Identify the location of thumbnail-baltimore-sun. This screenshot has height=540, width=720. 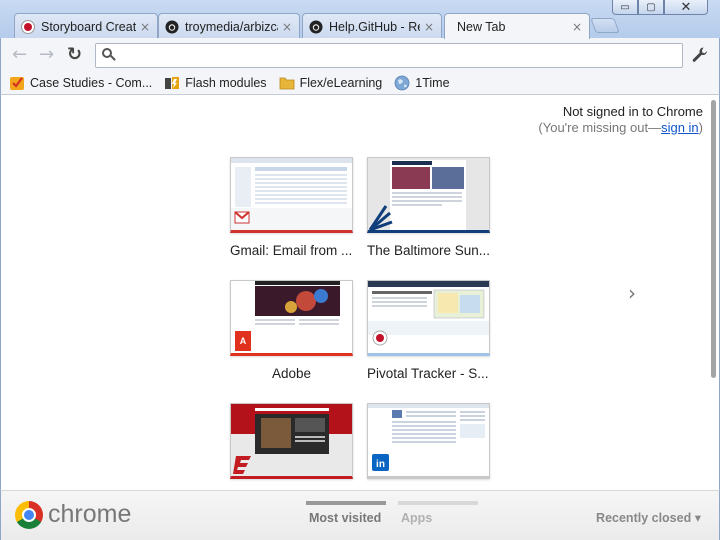
(428, 195).